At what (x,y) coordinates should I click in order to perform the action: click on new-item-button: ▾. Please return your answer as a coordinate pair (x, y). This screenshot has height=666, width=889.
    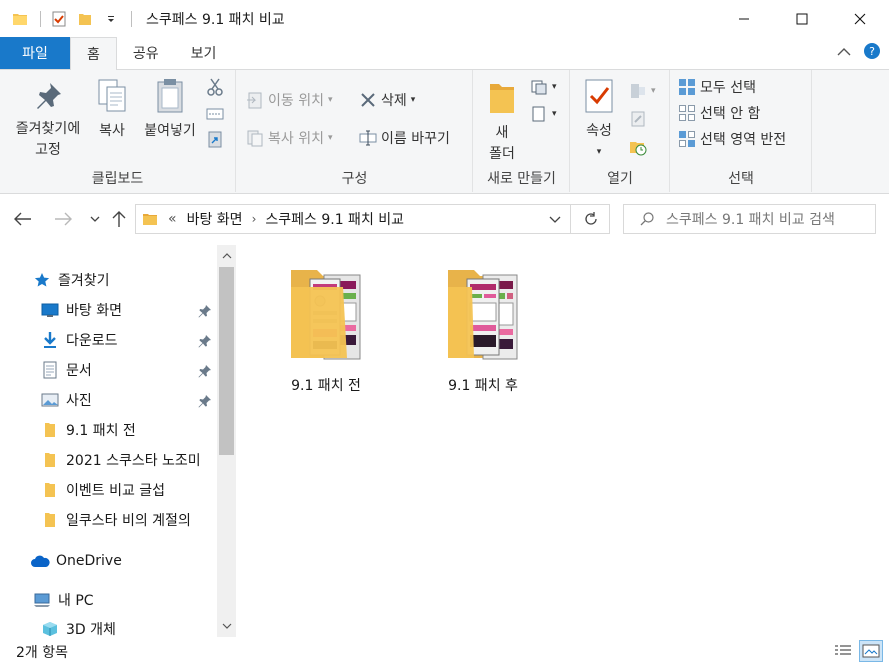
    Looking at the image, I should click on (543, 87).